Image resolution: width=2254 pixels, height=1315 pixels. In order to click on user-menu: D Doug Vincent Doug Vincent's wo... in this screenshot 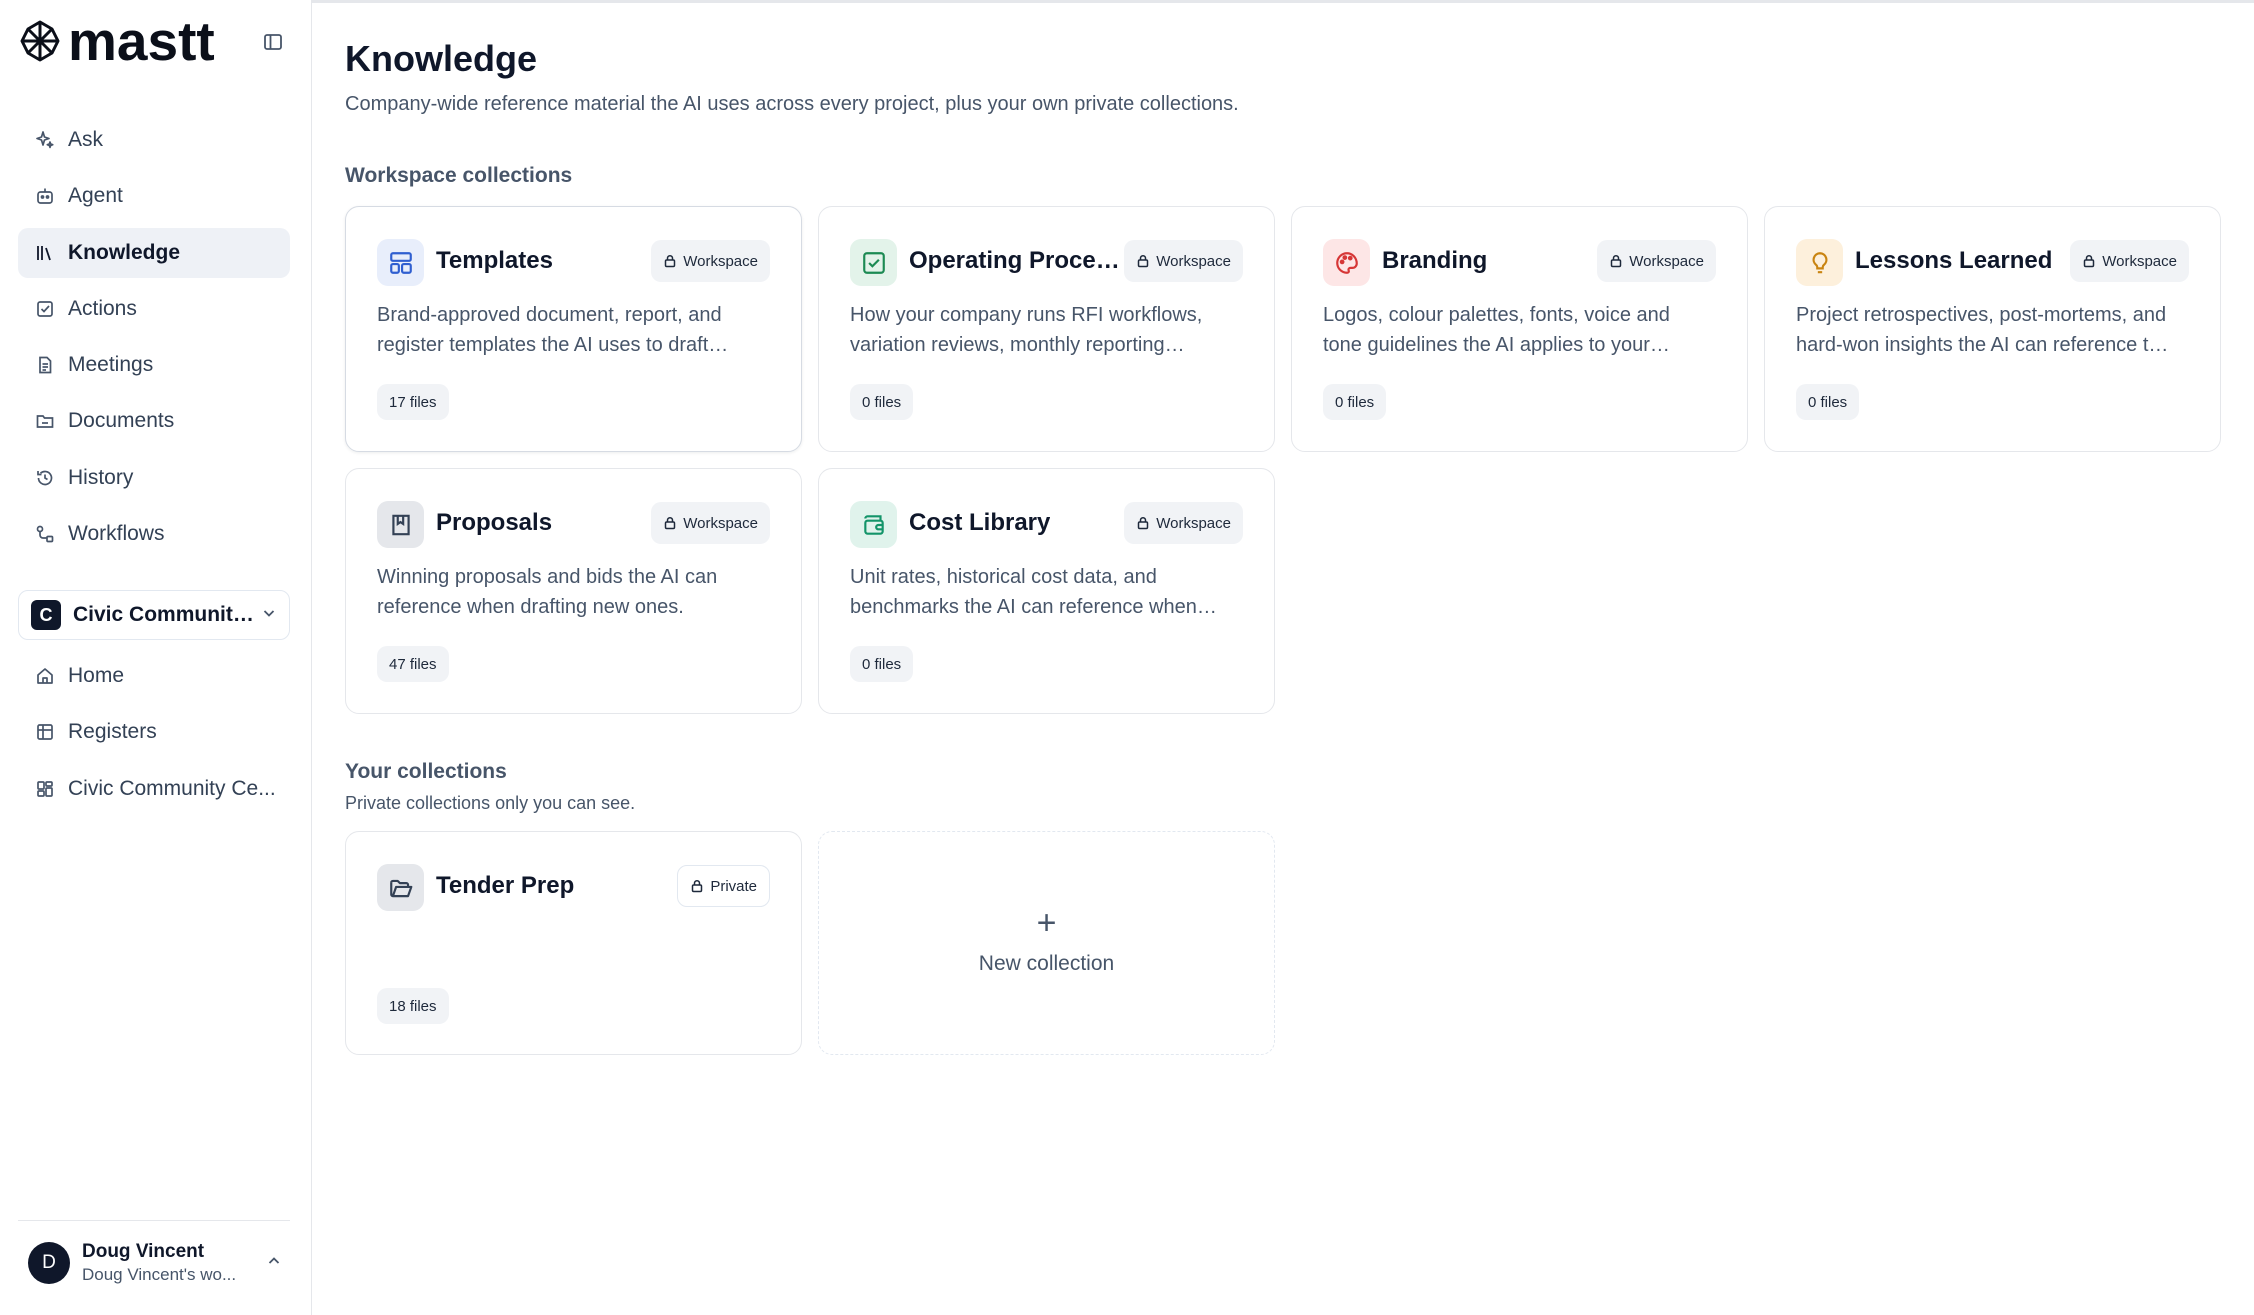, I will do `click(154, 1267)`.